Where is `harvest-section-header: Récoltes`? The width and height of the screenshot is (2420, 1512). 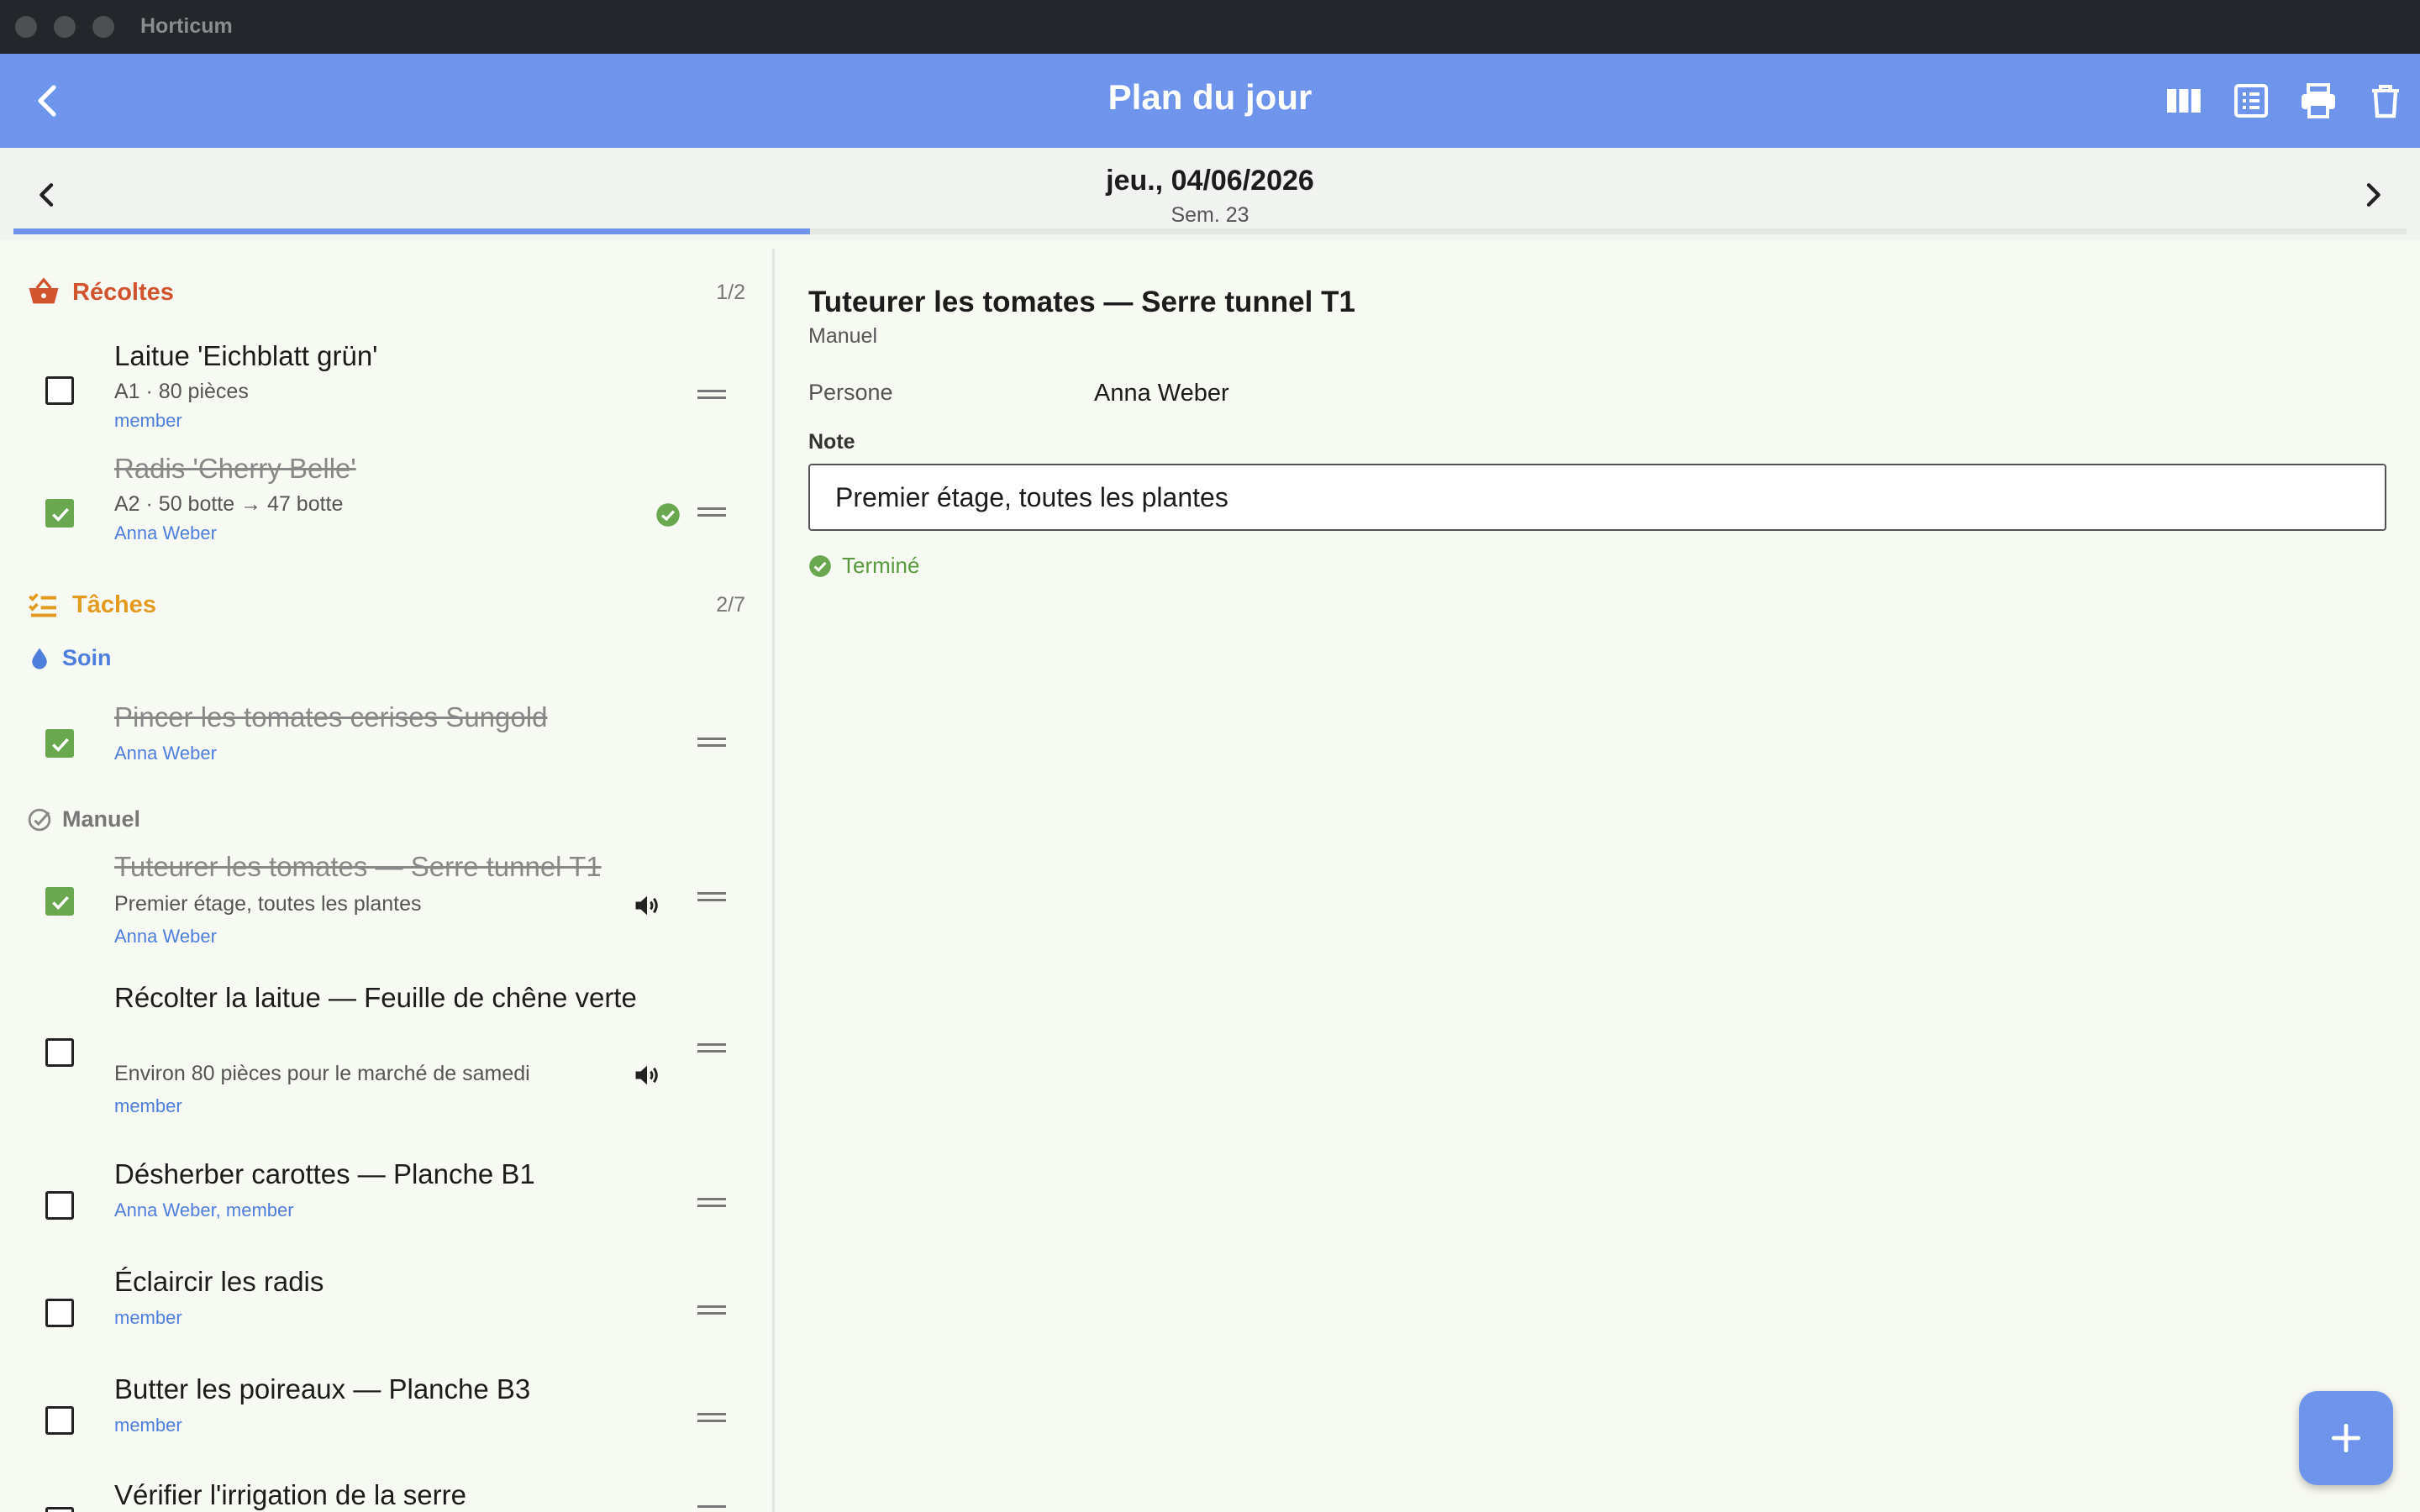
harvest-section-header: Récoltes is located at coordinates (100, 292).